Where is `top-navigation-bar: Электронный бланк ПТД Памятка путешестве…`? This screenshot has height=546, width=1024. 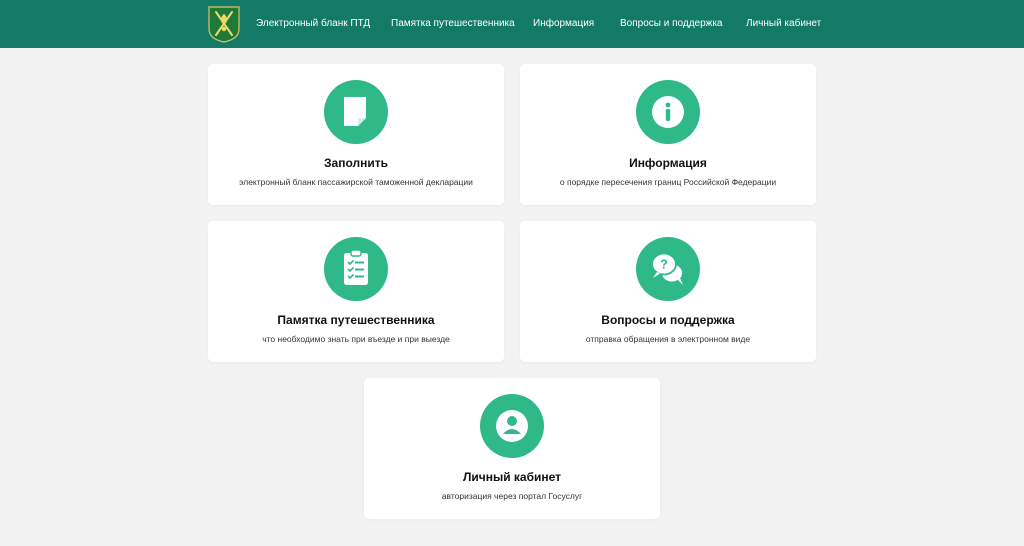
top-navigation-bar: Электронный бланк ПТД Памятка путешестве… is located at coordinates (512, 24).